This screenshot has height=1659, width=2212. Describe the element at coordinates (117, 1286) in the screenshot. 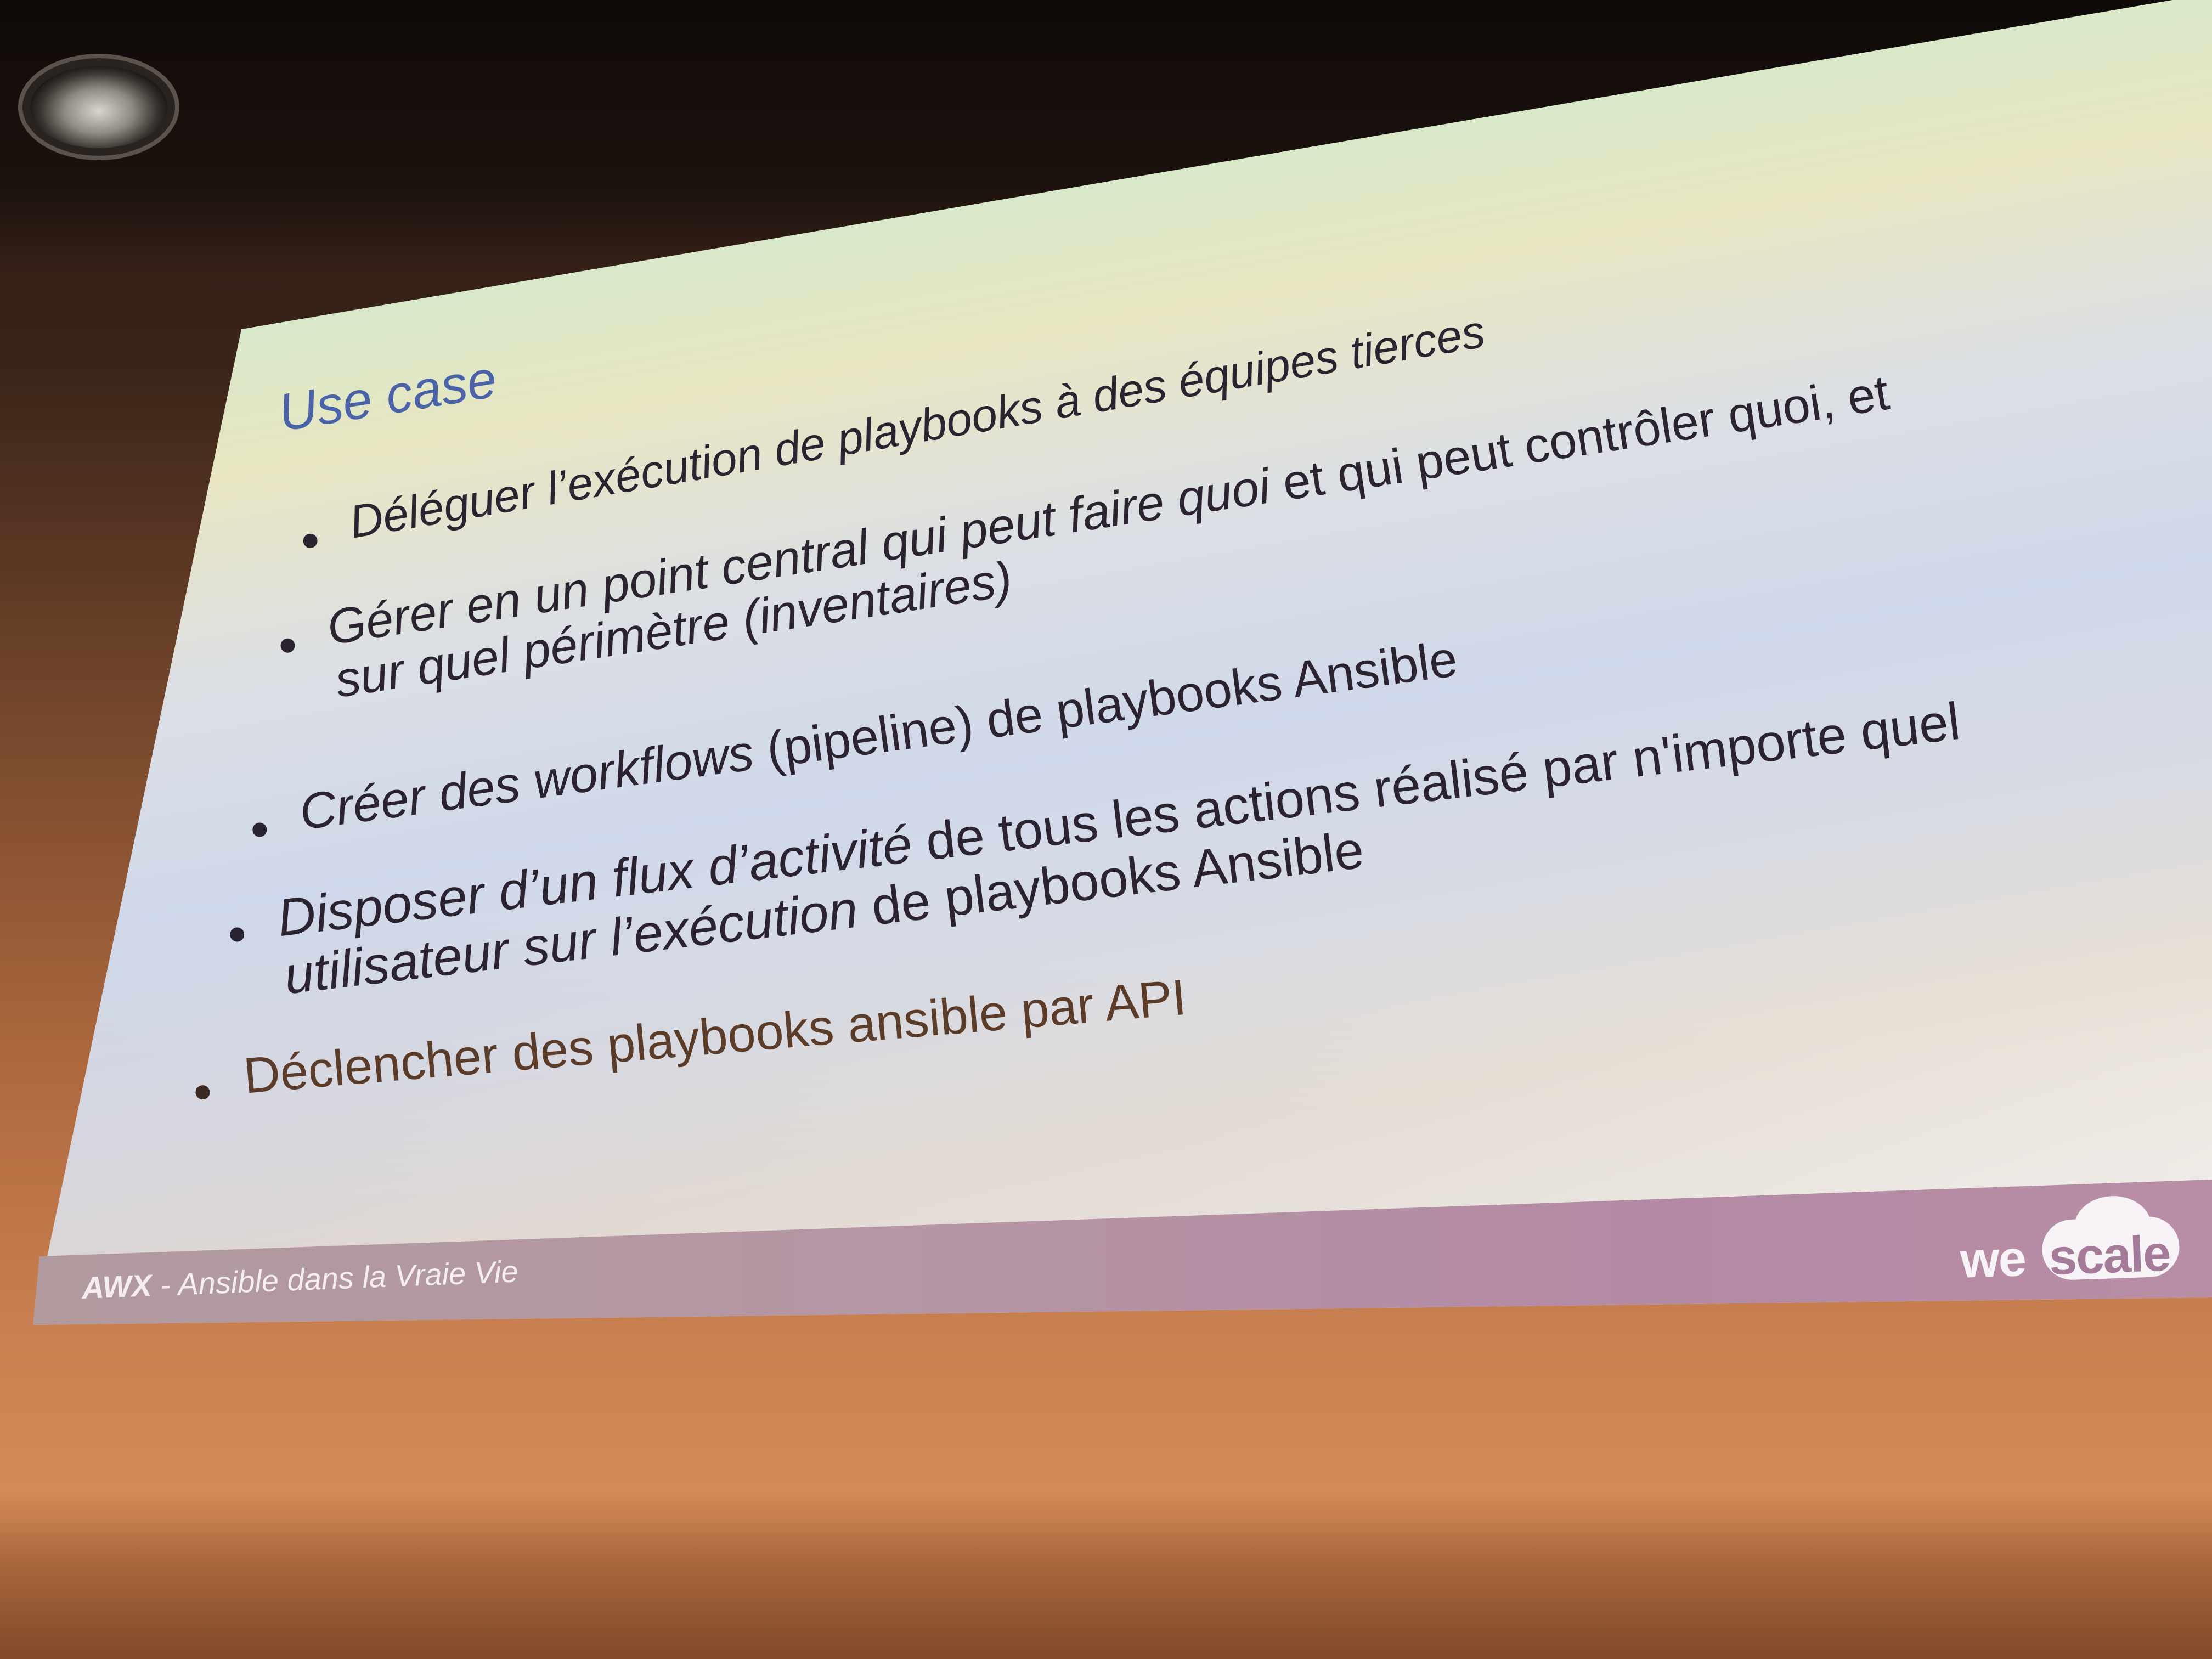

I see `footer-brand: AWX` at that location.